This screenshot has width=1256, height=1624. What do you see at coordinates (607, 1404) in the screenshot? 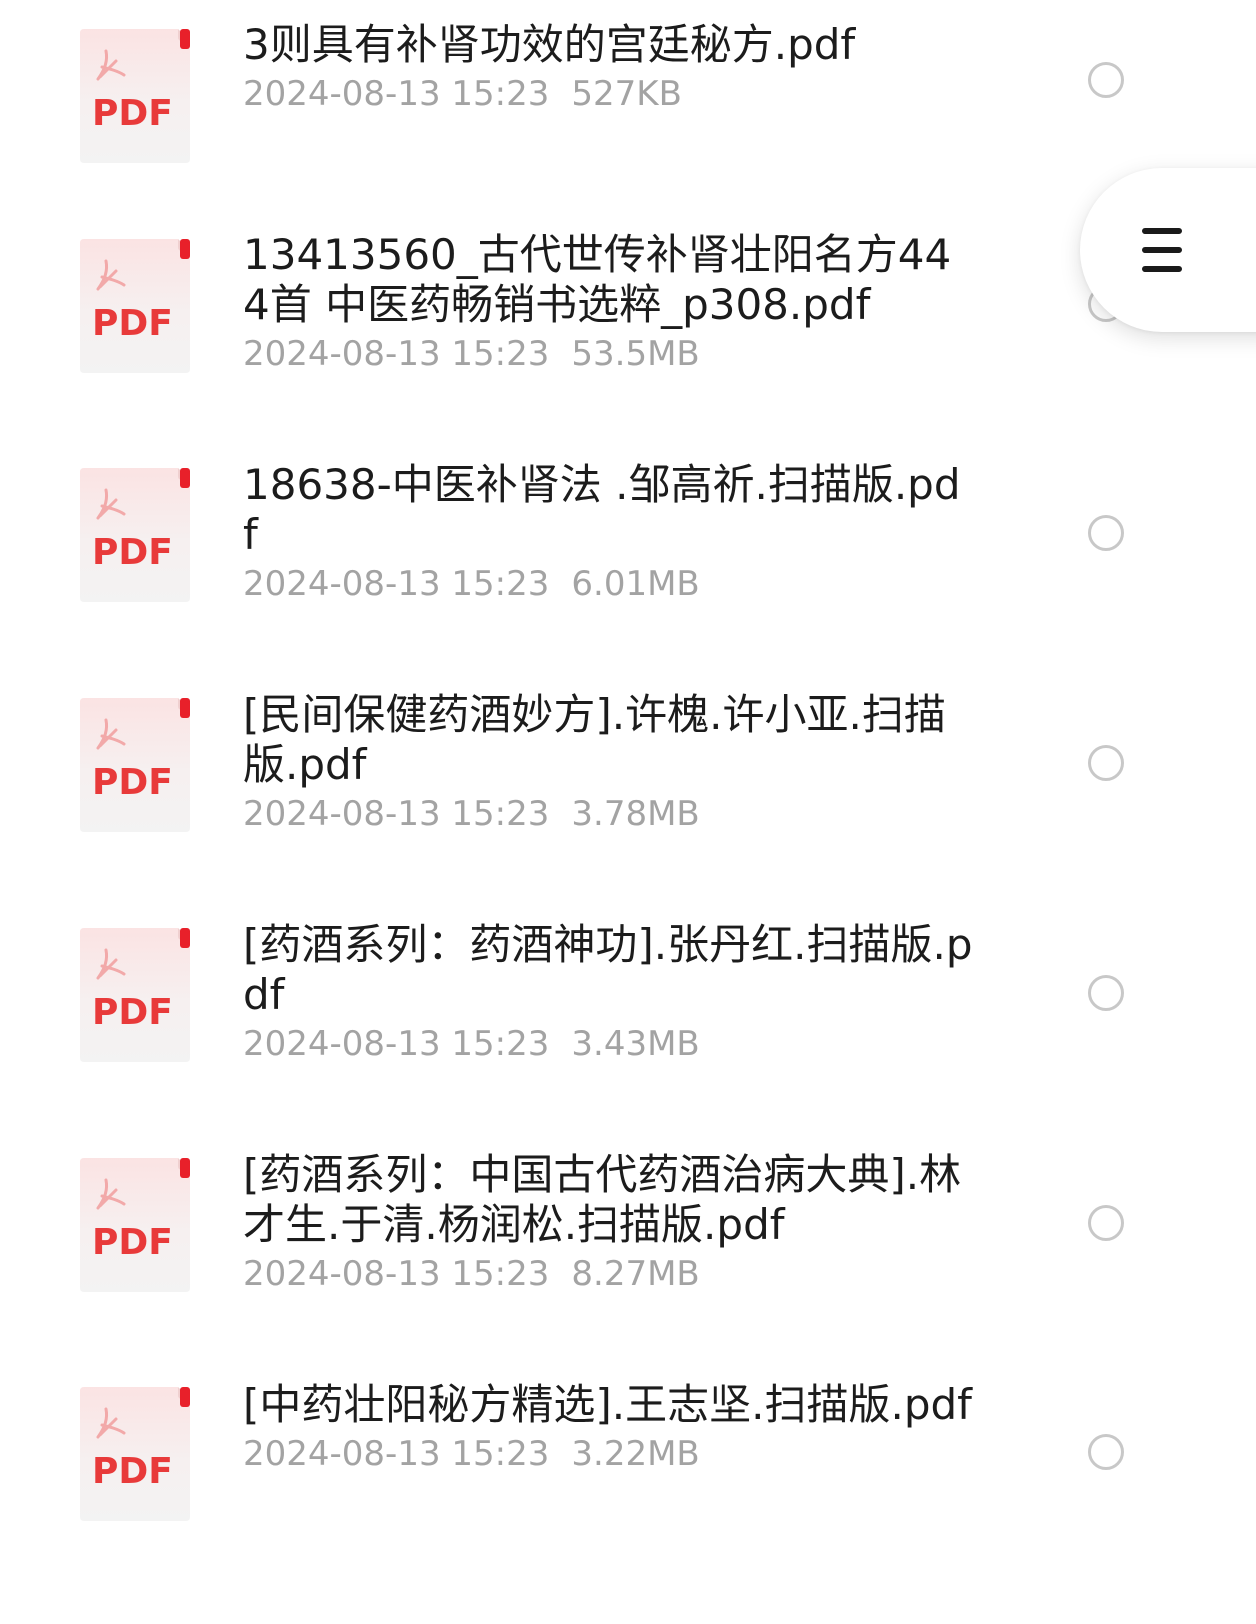
I see `file-name: [中药壮阳秘方精选].王志坚.扫描版.pdf` at bounding box center [607, 1404].